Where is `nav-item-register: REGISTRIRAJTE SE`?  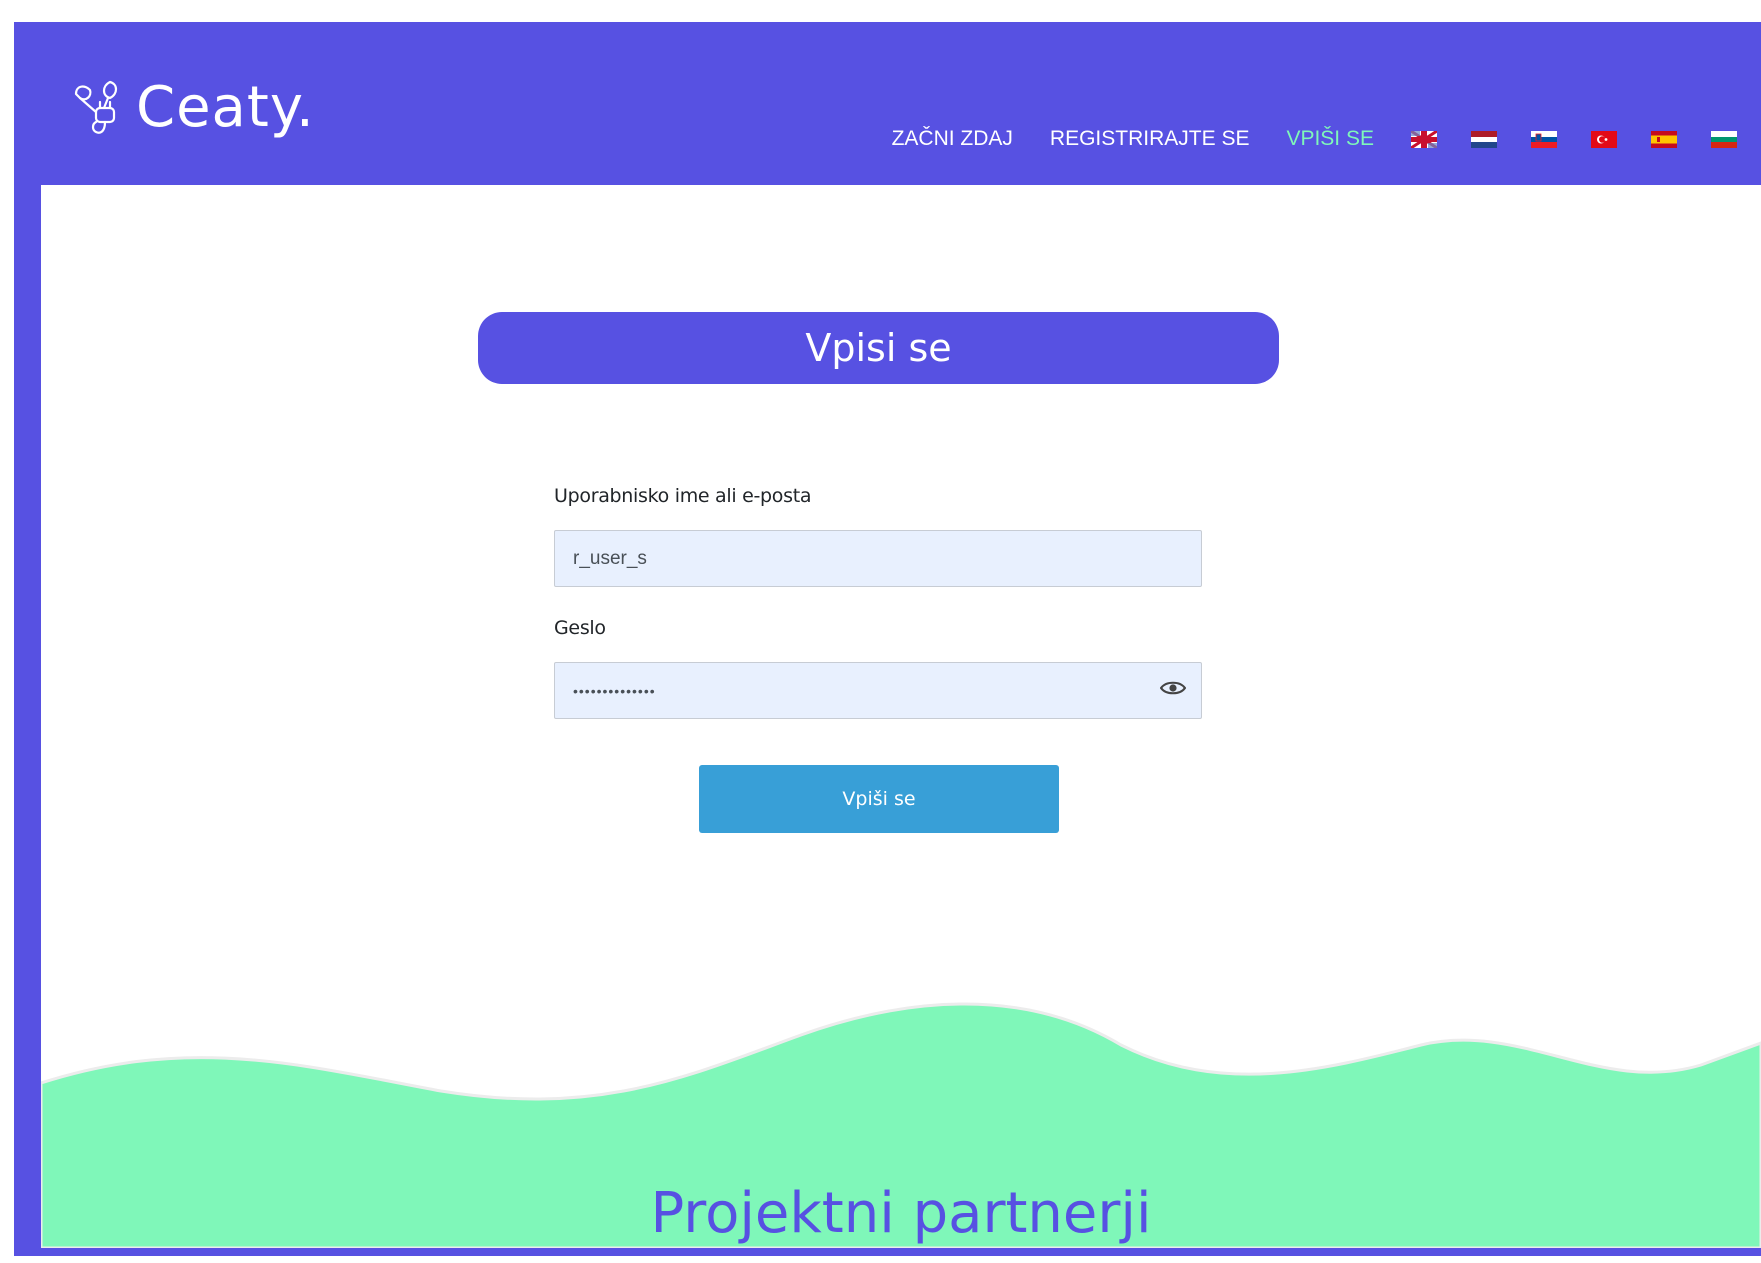
nav-item-register: REGISTRIRAJTE SE is located at coordinates (1150, 139).